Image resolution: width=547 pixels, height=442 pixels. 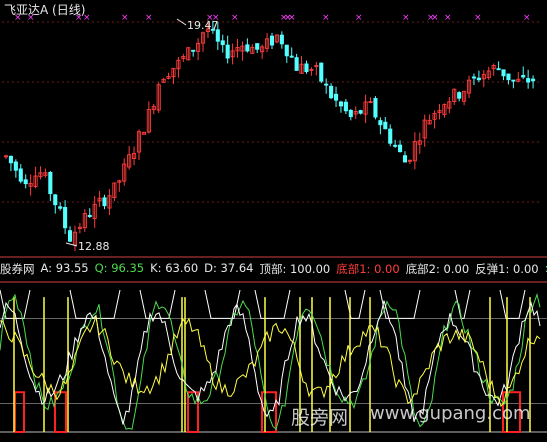 I want to click on indicator-bottom2-value: 底部2: 0.00, so click(x=437, y=269).